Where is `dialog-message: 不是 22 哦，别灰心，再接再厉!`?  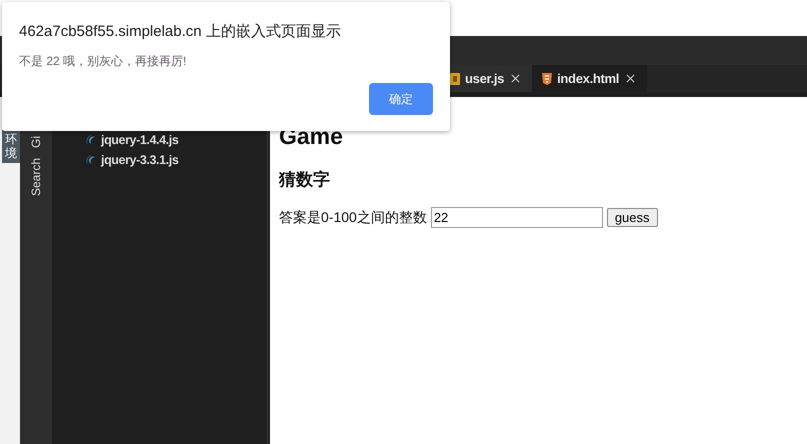
dialog-message: 不是 22 哦，别灰心，再接再厉! is located at coordinates (103, 61).